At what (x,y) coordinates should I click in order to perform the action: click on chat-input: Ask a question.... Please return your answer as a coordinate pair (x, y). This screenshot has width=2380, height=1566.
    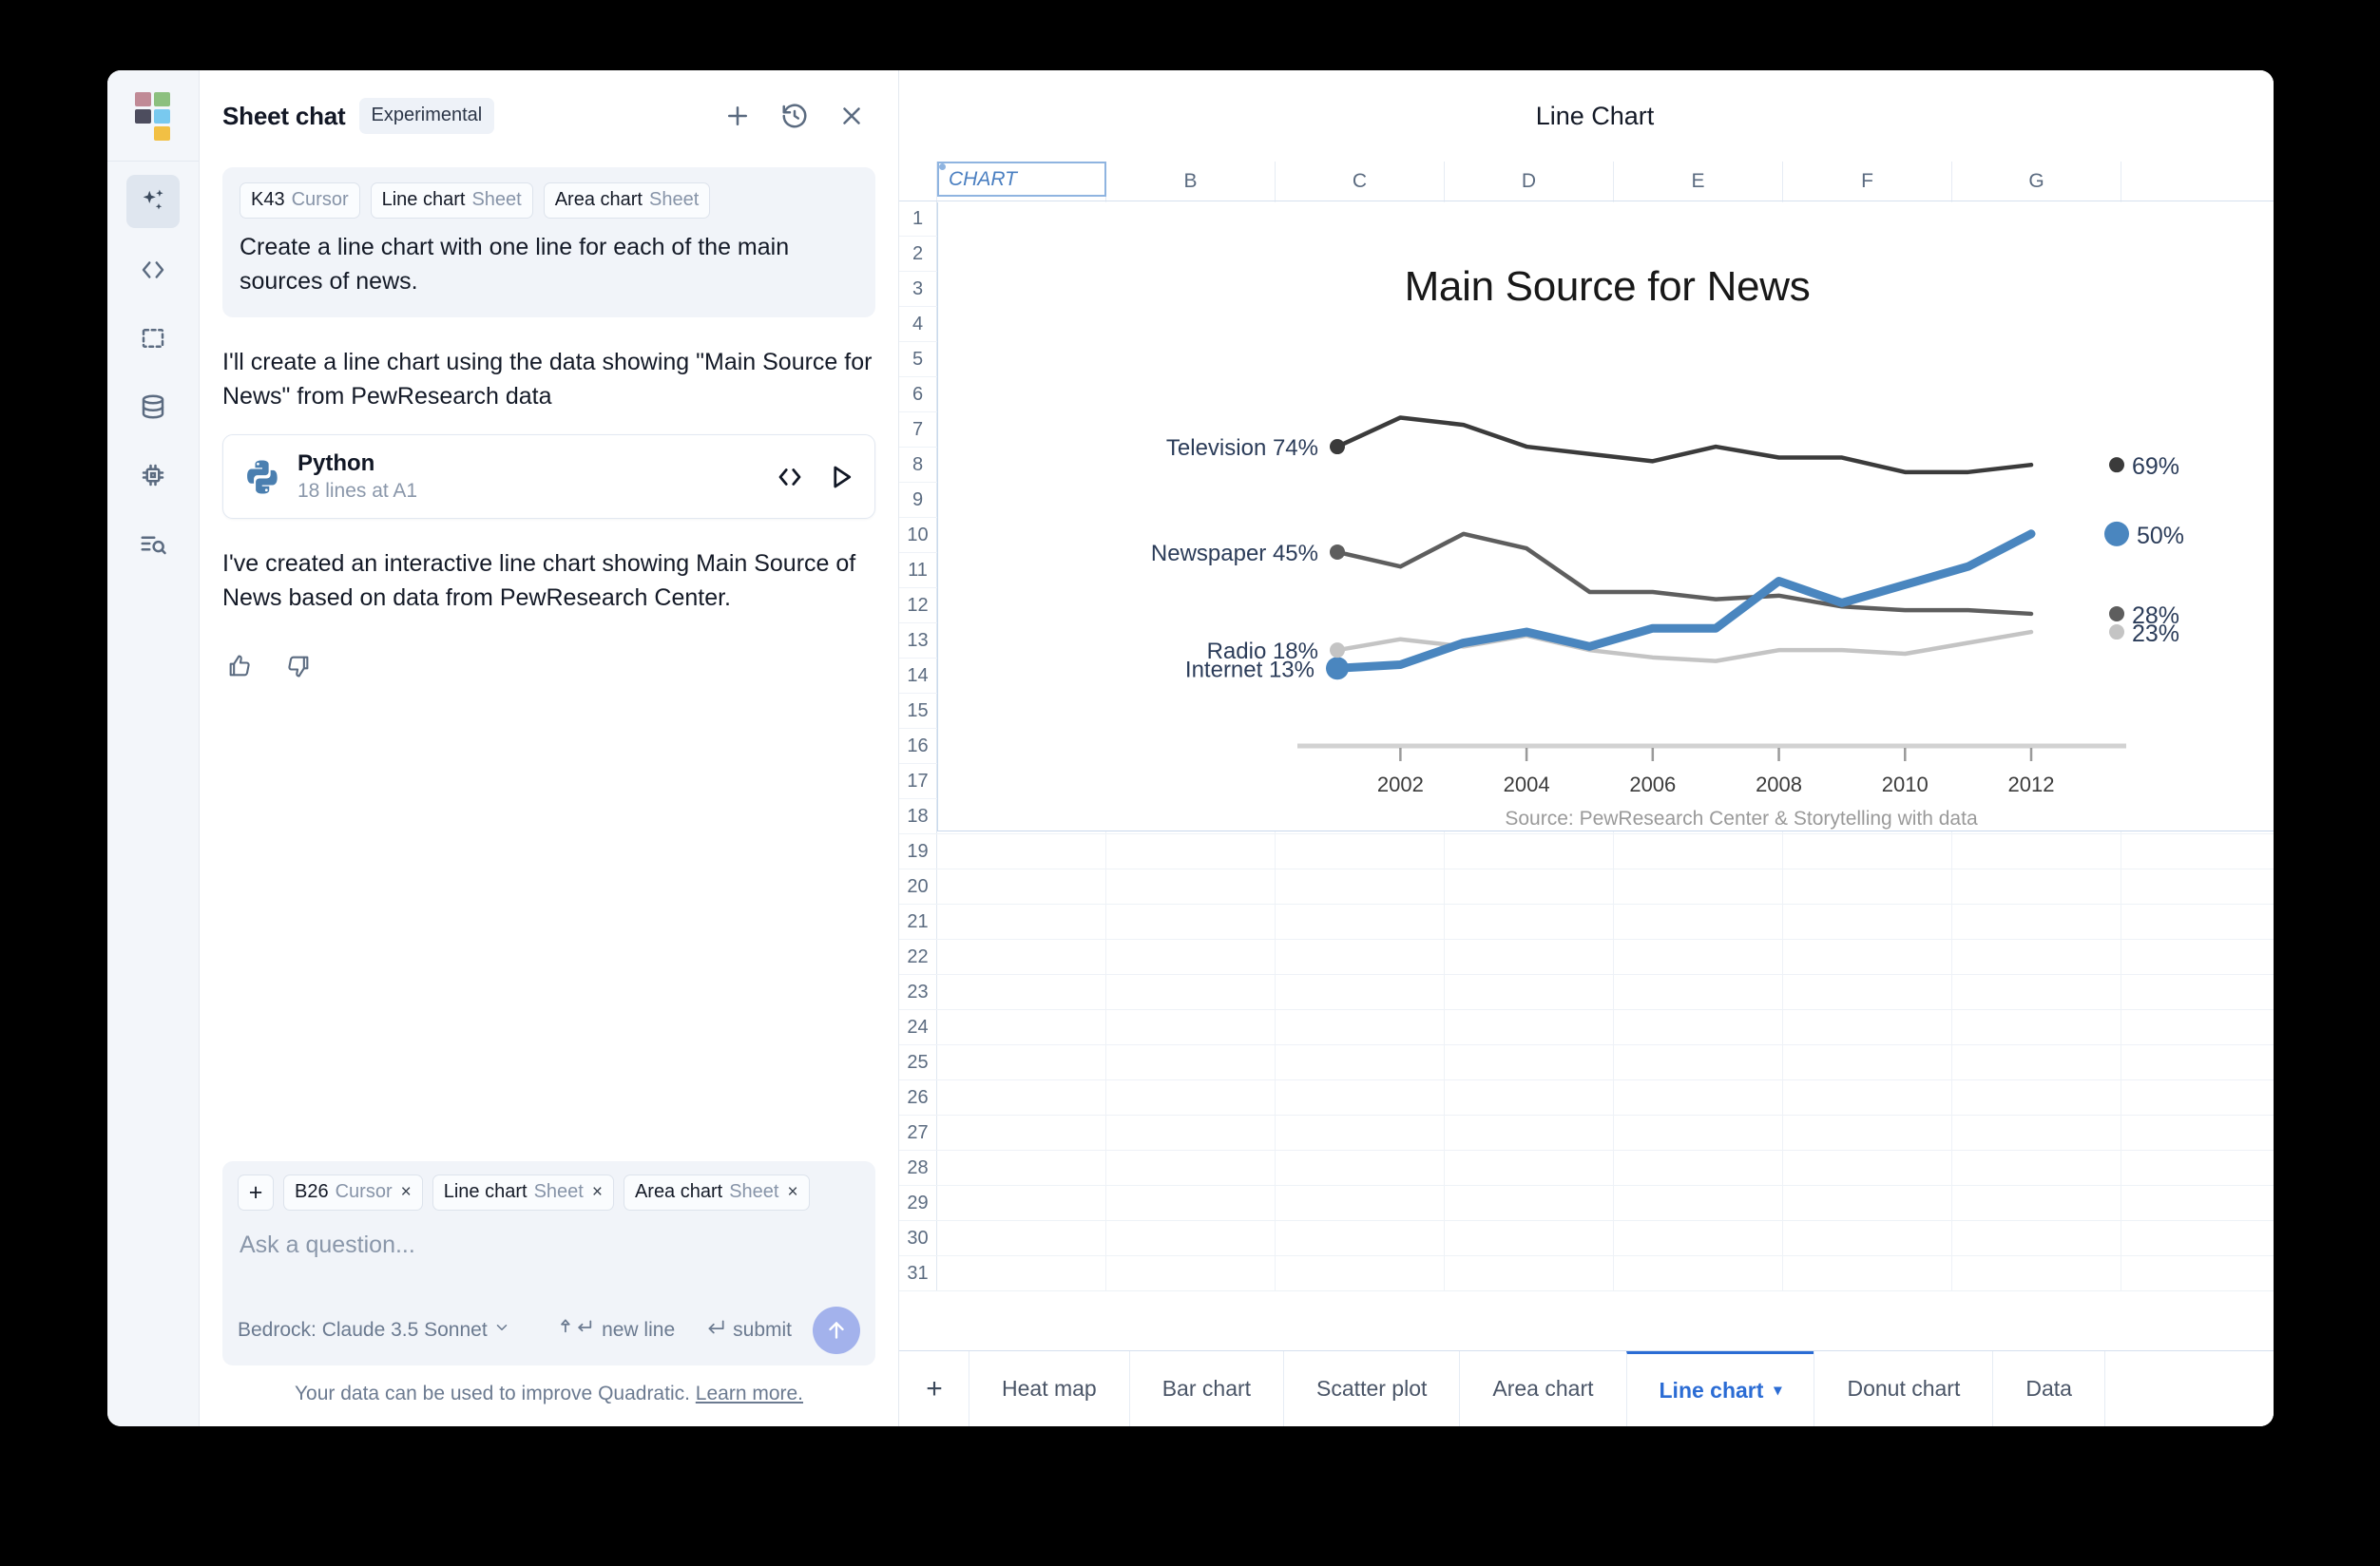
    Looking at the image, I should click on (549, 1259).